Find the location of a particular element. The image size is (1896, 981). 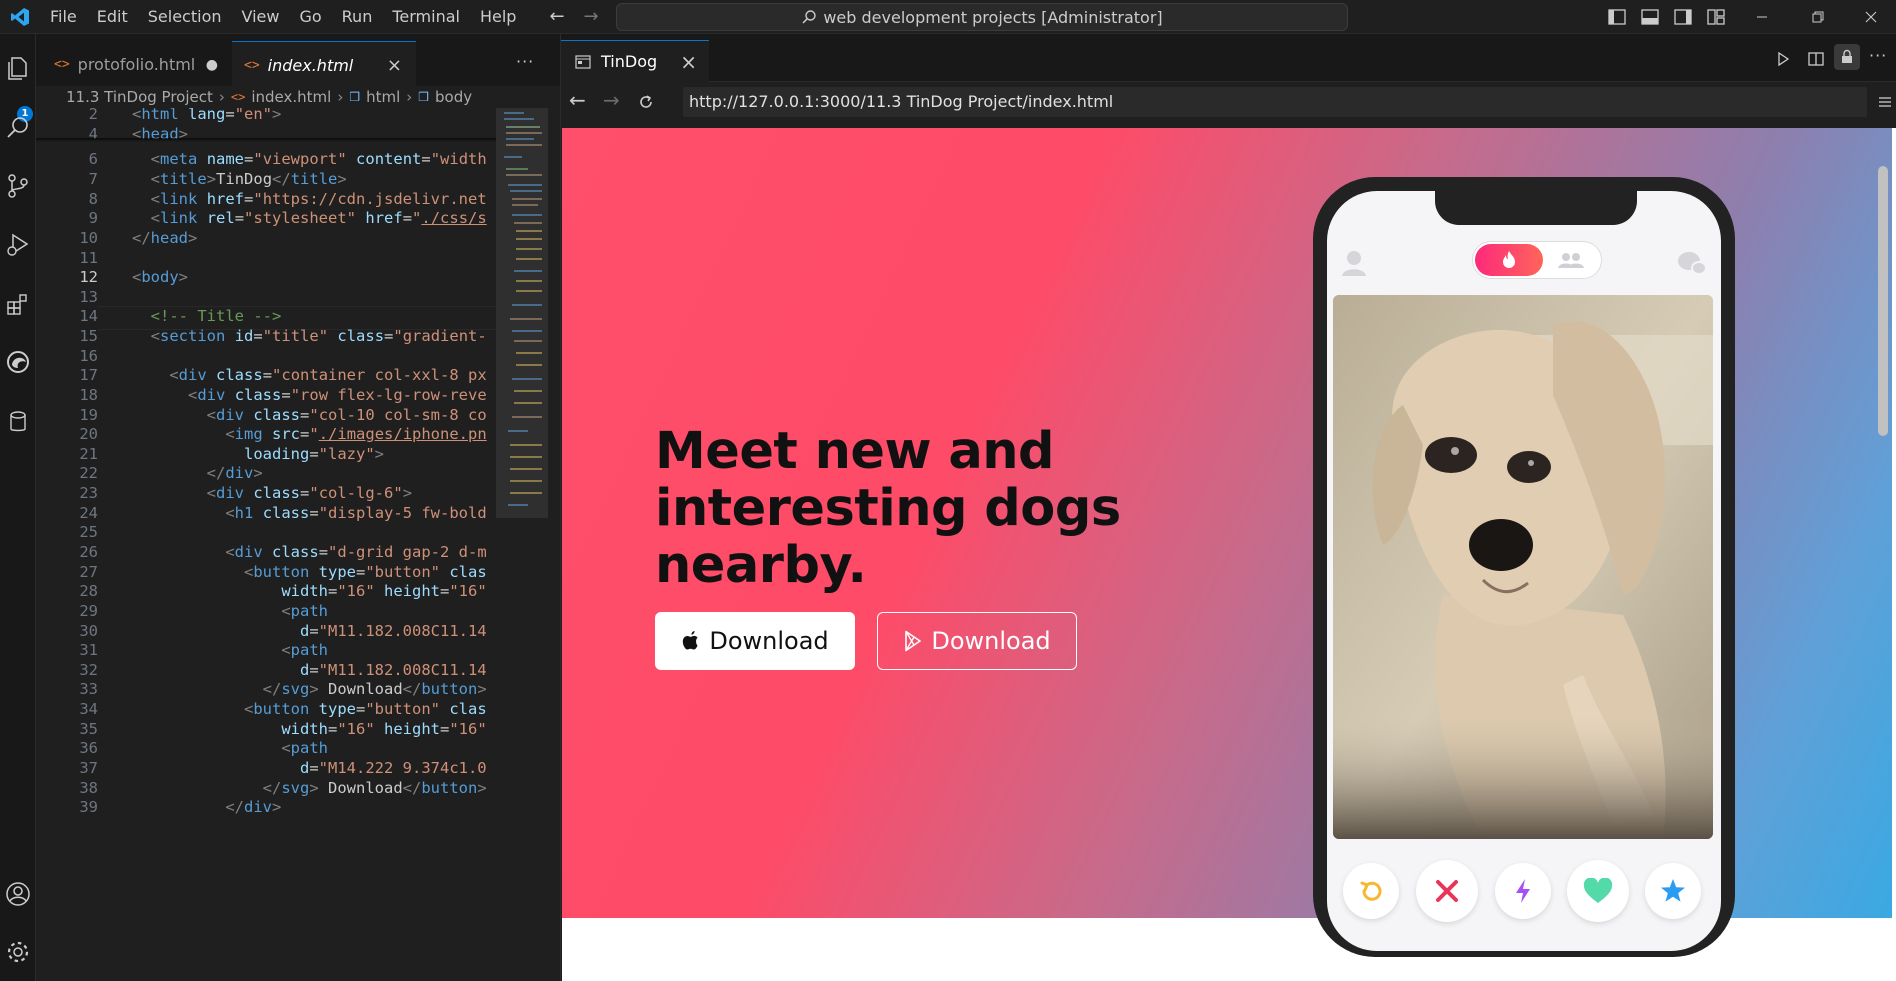

command-center-label: web development projects [Administrator] is located at coordinates (993, 17).